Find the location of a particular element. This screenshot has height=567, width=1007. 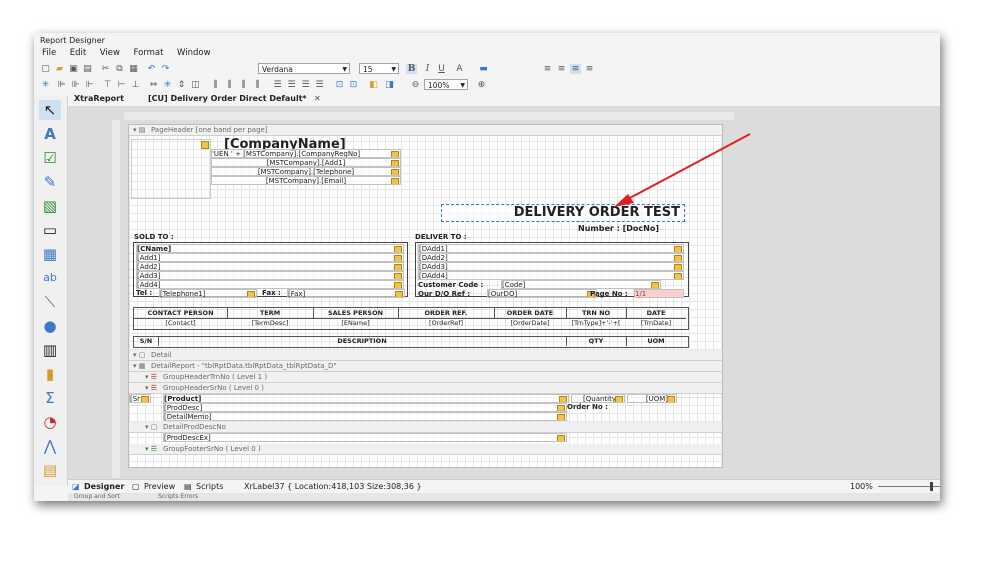

group-sort-tab: Group and Sort is located at coordinates (97, 496).